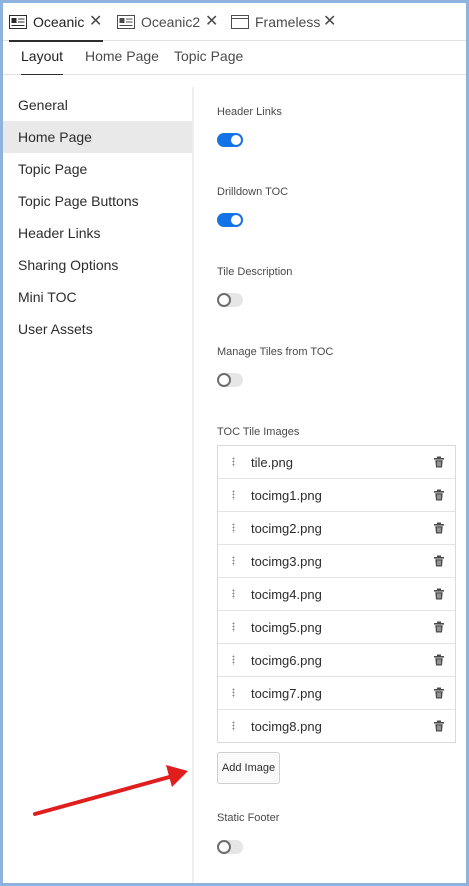 The width and height of the screenshot is (469, 886). What do you see at coordinates (336, 693) in the screenshot?
I see `list-item: tocimg7.png` at bounding box center [336, 693].